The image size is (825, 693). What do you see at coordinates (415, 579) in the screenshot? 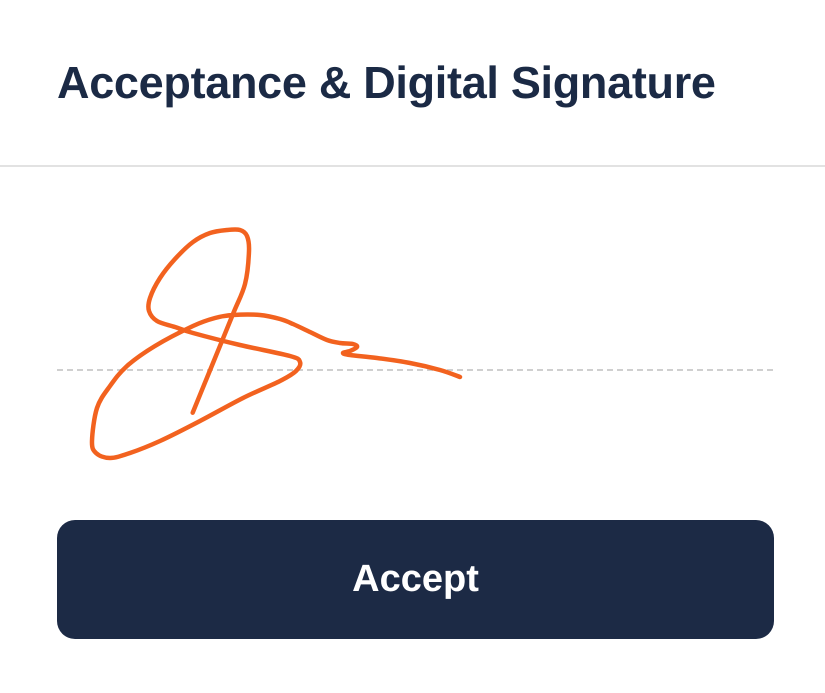
I see `accept-button: Accept` at bounding box center [415, 579].